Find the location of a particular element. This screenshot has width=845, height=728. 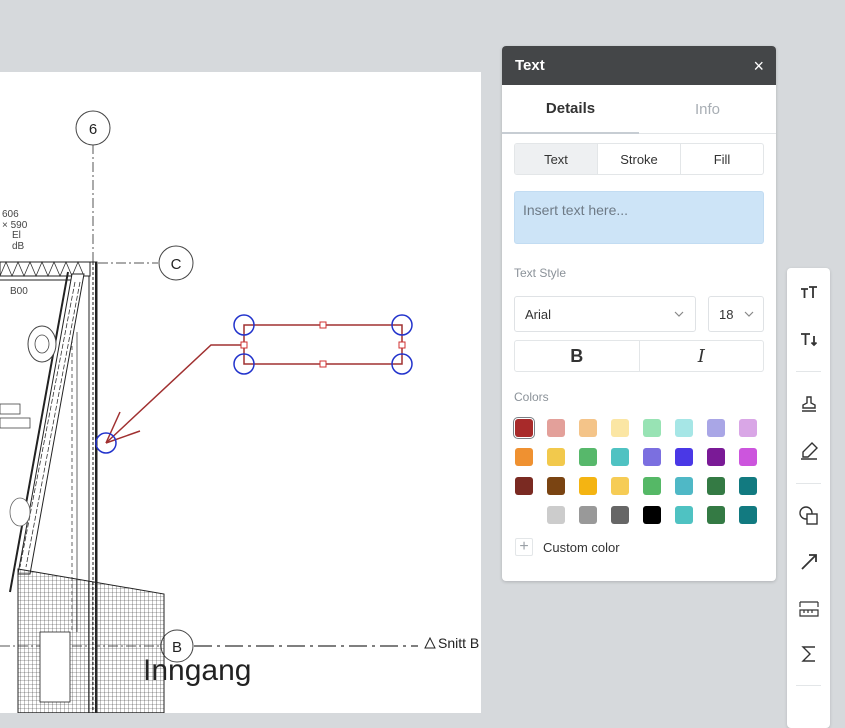

text-style-row: Arial 18 is located at coordinates (639, 314).